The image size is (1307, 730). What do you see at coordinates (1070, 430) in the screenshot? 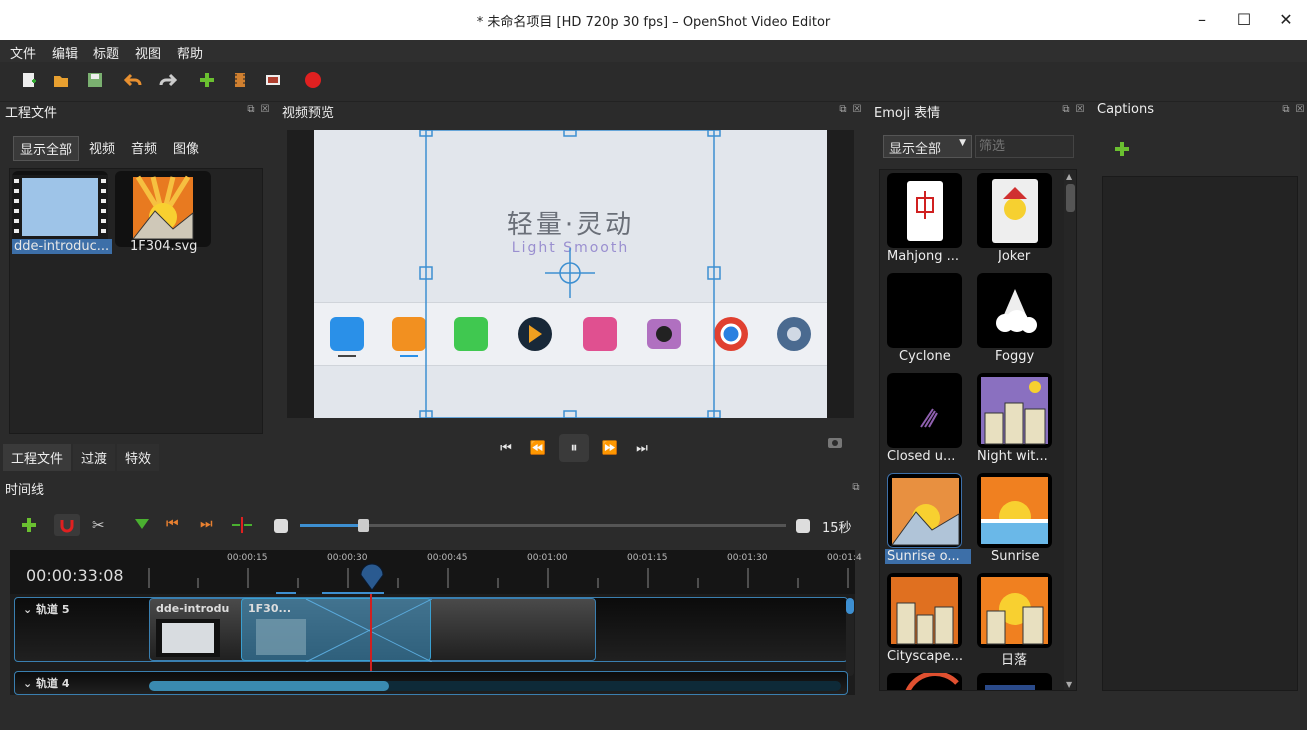
I see `emoji-scrollbar: ▲ ▼` at bounding box center [1070, 430].